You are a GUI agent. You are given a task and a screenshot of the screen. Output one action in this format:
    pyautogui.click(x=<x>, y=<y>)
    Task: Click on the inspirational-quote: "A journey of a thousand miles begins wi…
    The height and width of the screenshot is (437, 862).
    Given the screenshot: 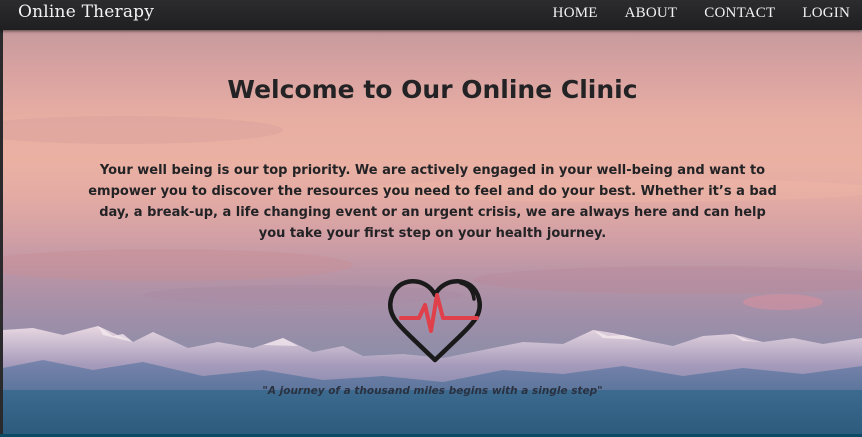 What is the action you would take?
    pyautogui.click(x=432, y=391)
    